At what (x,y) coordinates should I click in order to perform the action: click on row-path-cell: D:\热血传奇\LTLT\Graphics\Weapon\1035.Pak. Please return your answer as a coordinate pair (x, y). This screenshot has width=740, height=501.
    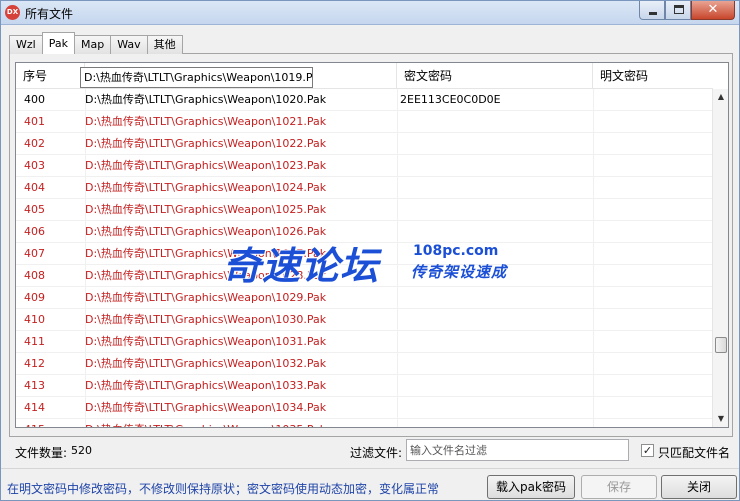
    Looking at the image, I should click on (237, 423).